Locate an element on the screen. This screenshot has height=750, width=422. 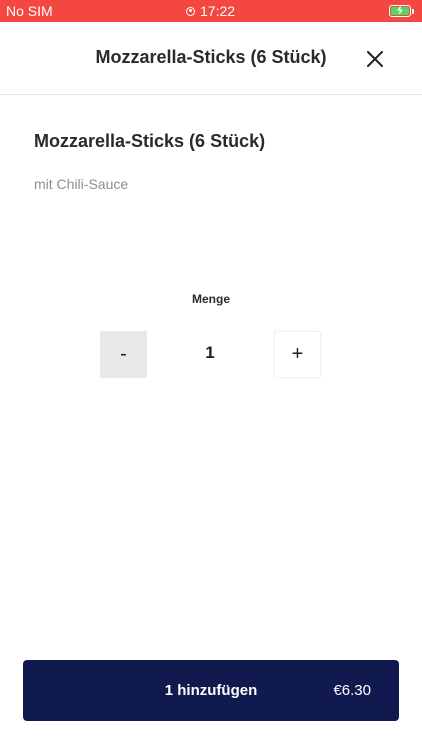
battery-charging-icon is located at coordinates (400, 11).